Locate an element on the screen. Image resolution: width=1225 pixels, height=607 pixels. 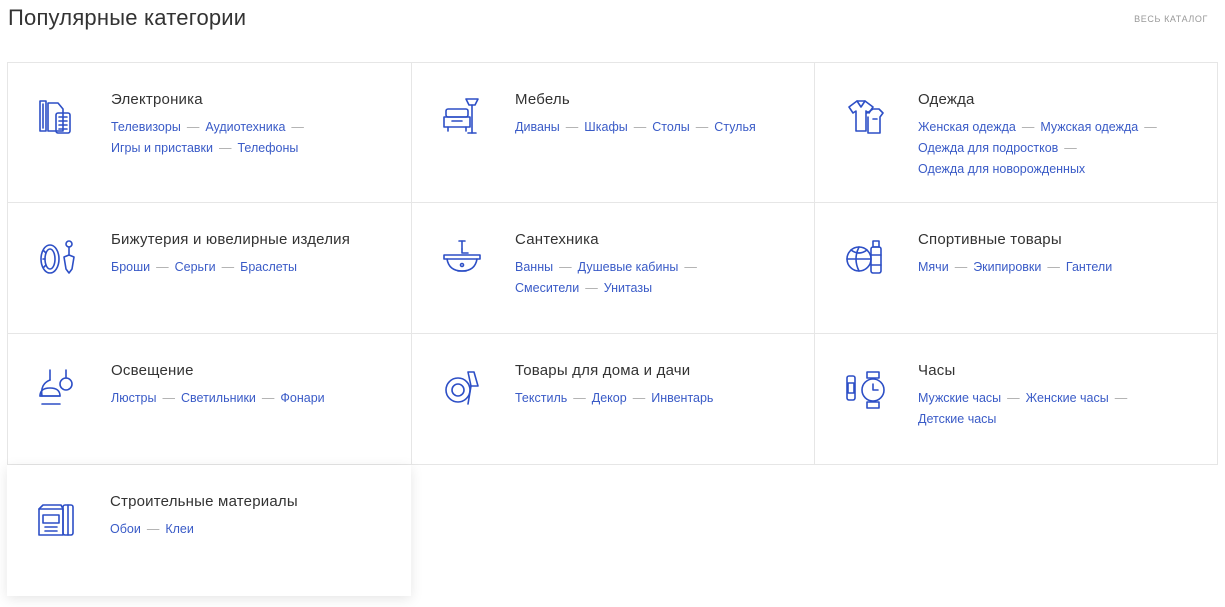
category-link: Детские часы is located at coordinates (957, 419).